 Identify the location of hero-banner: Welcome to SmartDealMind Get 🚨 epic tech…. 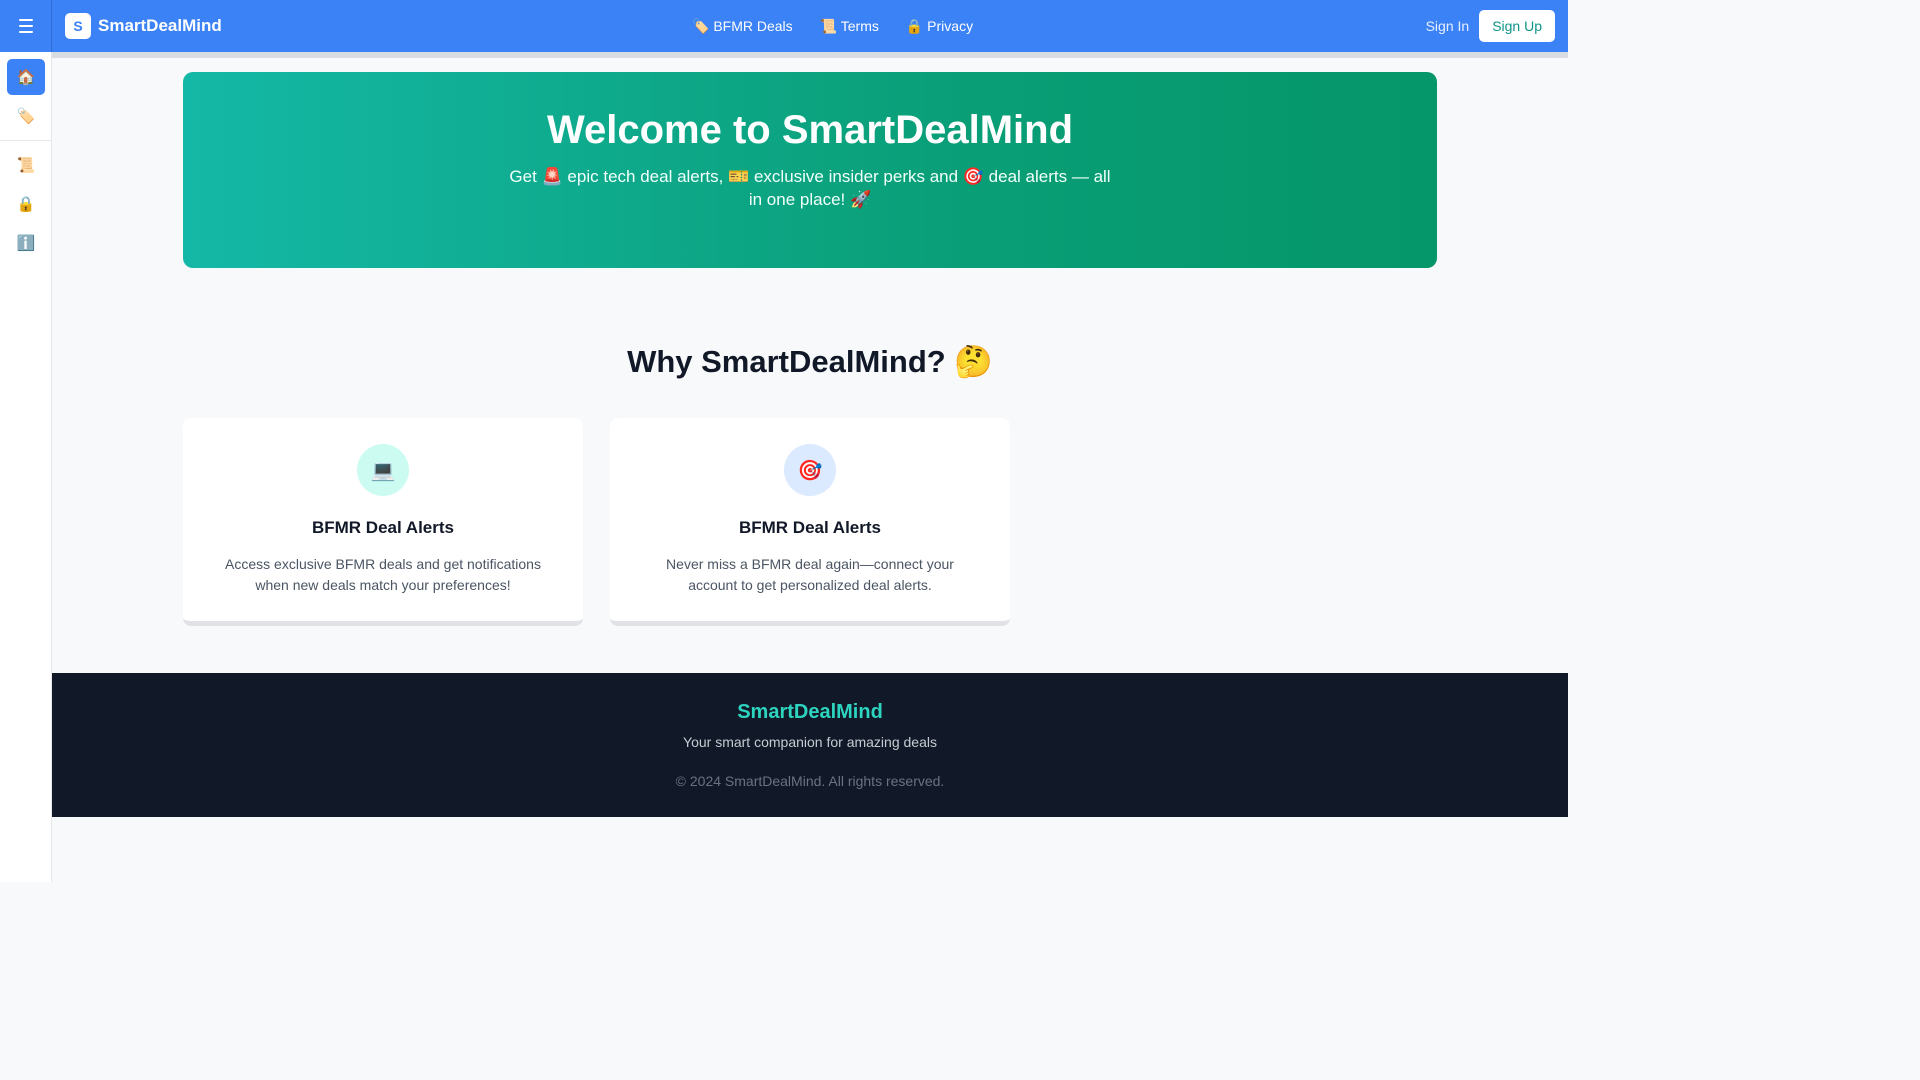
(810, 170).